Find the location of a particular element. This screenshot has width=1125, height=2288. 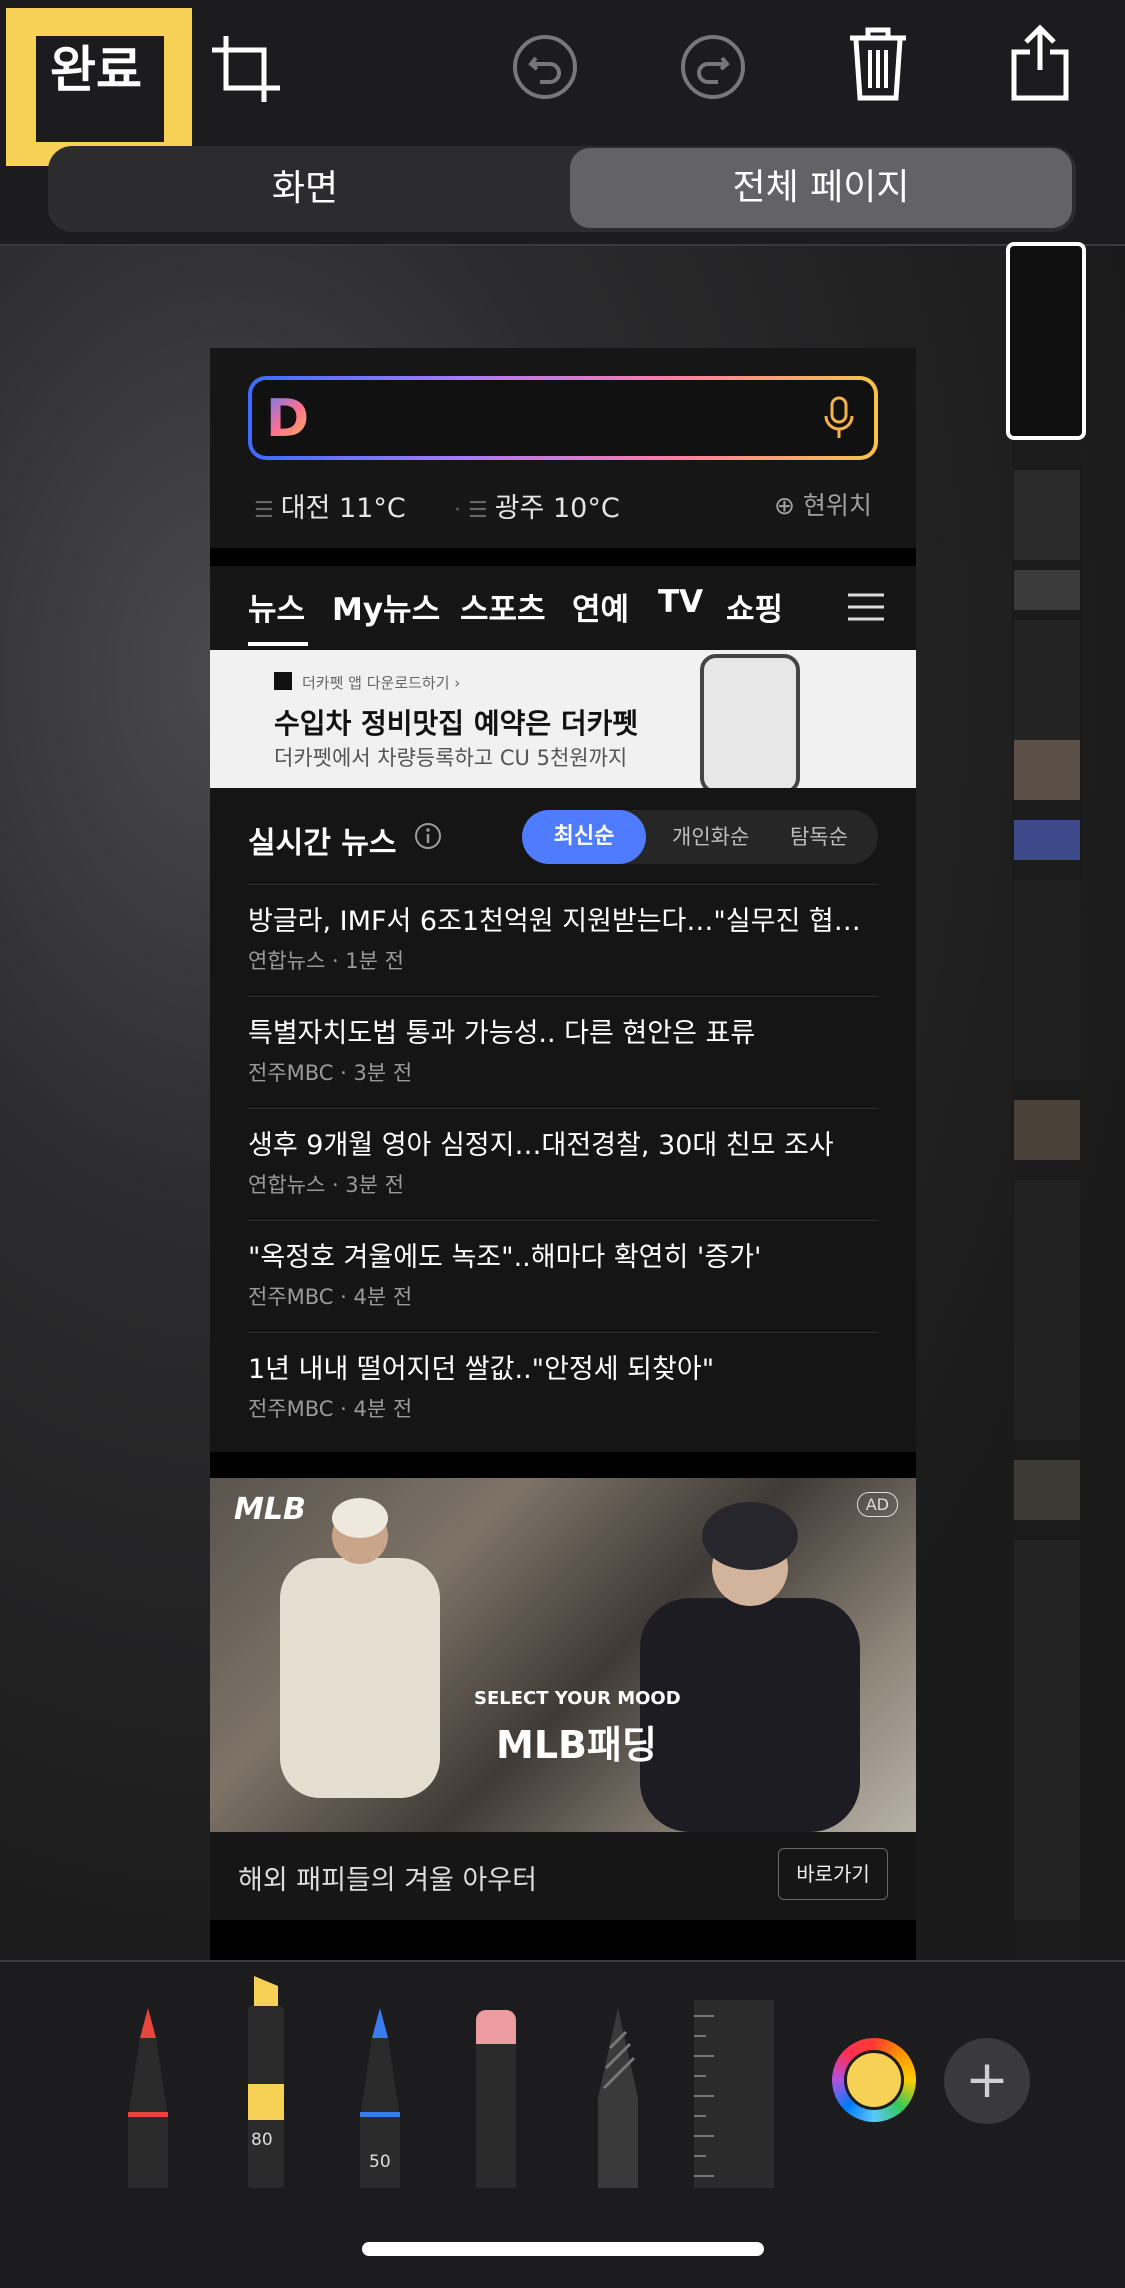

weather-icon: ☰ is located at coordinates (267, 510).